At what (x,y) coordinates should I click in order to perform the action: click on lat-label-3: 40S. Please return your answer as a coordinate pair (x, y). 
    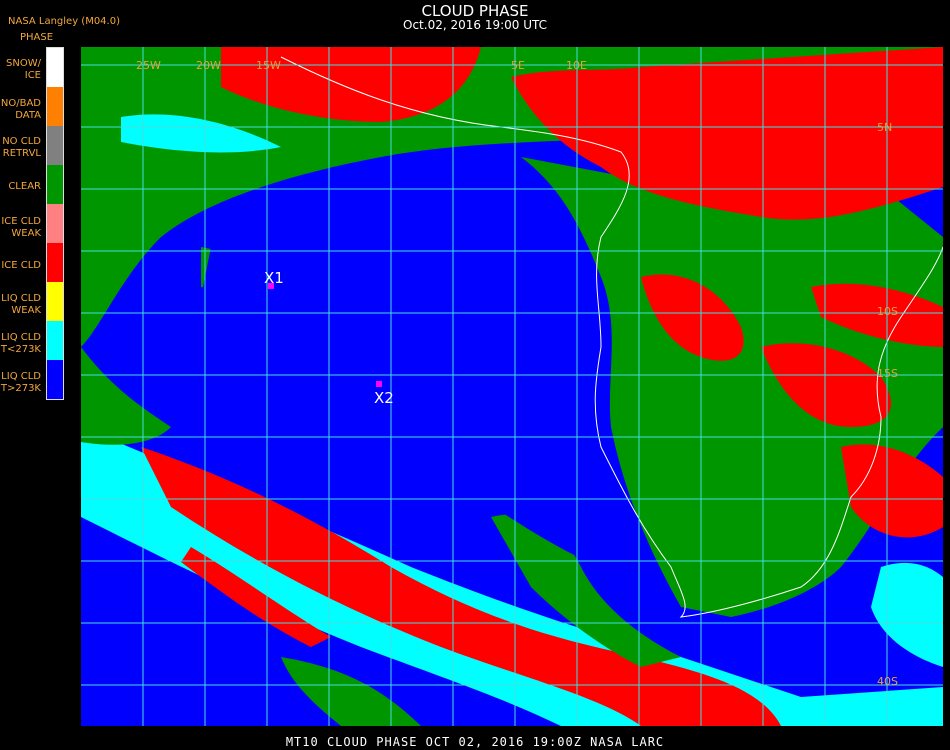
    Looking at the image, I should click on (887, 681).